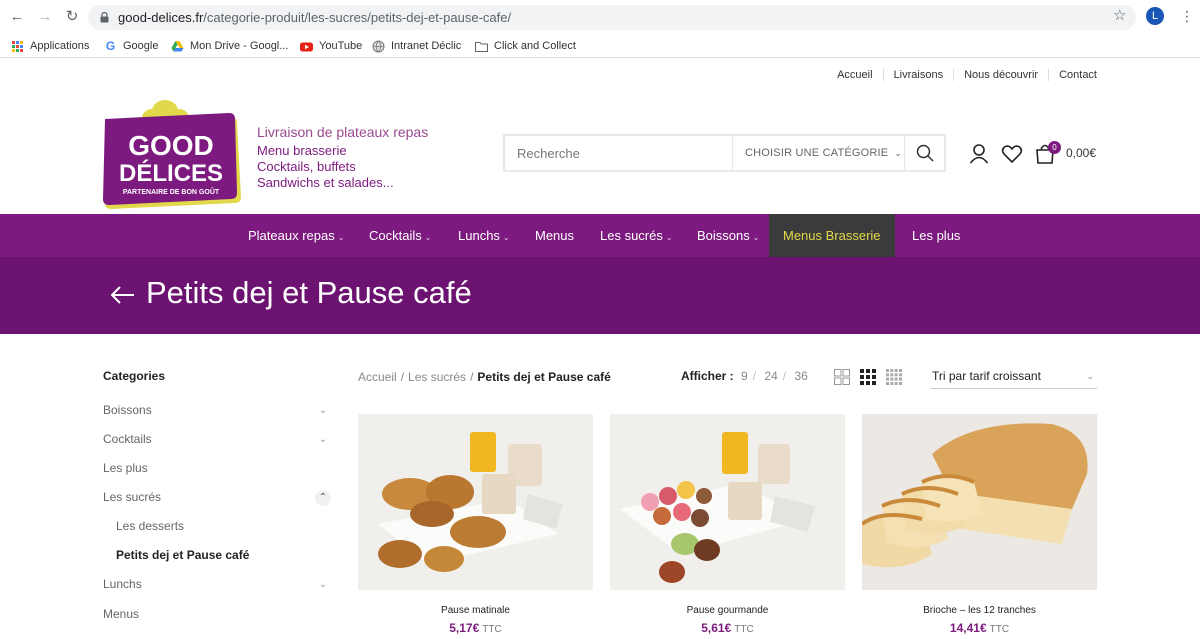 This screenshot has height=639, width=1200. I want to click on sidebar-item-petits-dej: Petits dej et Pause café, so click(230, 557).